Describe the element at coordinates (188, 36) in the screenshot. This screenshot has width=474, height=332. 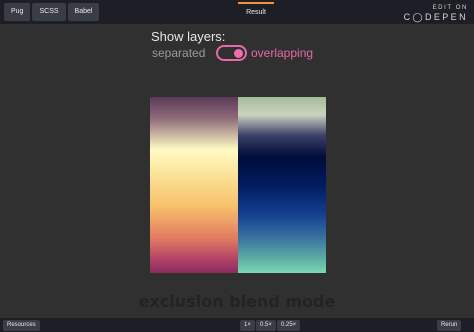
I see `show-layers-heading: Show layers:` at that location.